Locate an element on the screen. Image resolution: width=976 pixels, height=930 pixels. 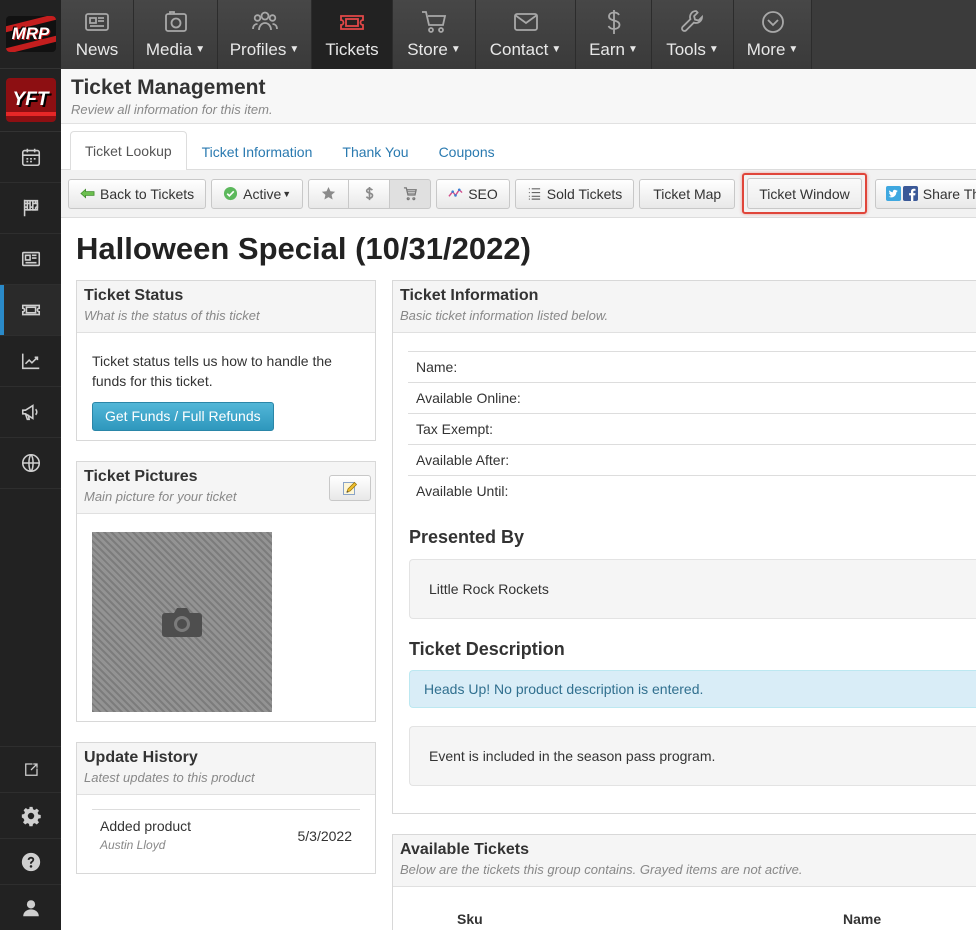
nav-earn-label: Earn is located at coordinates (607, 49).